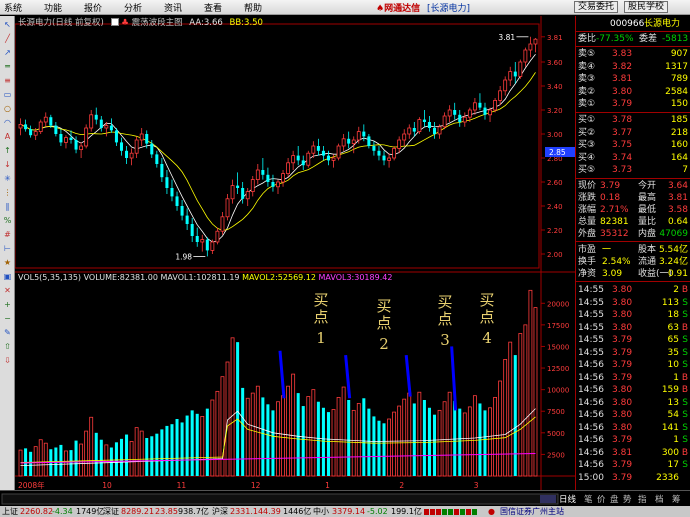 The width and height of the screenshot is (690, 517). I want to click on tab-price: 价, so click(601, 499).